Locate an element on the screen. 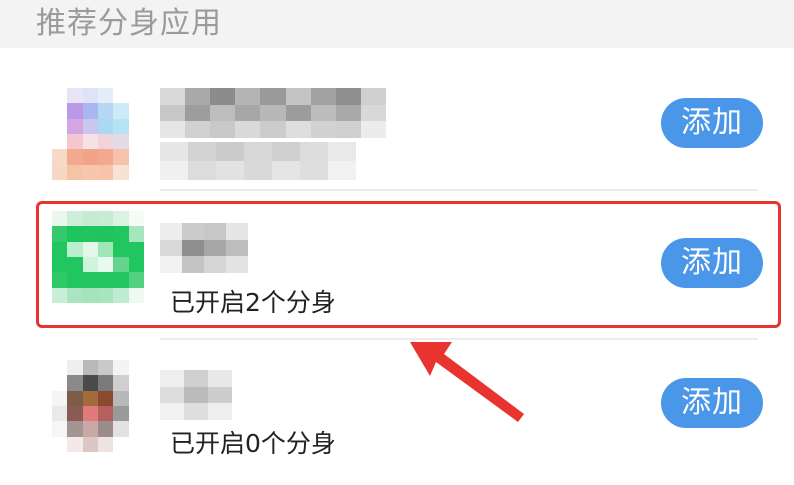 The image size is (794, 485). app-3-icon is located at coordinates (98, 406).